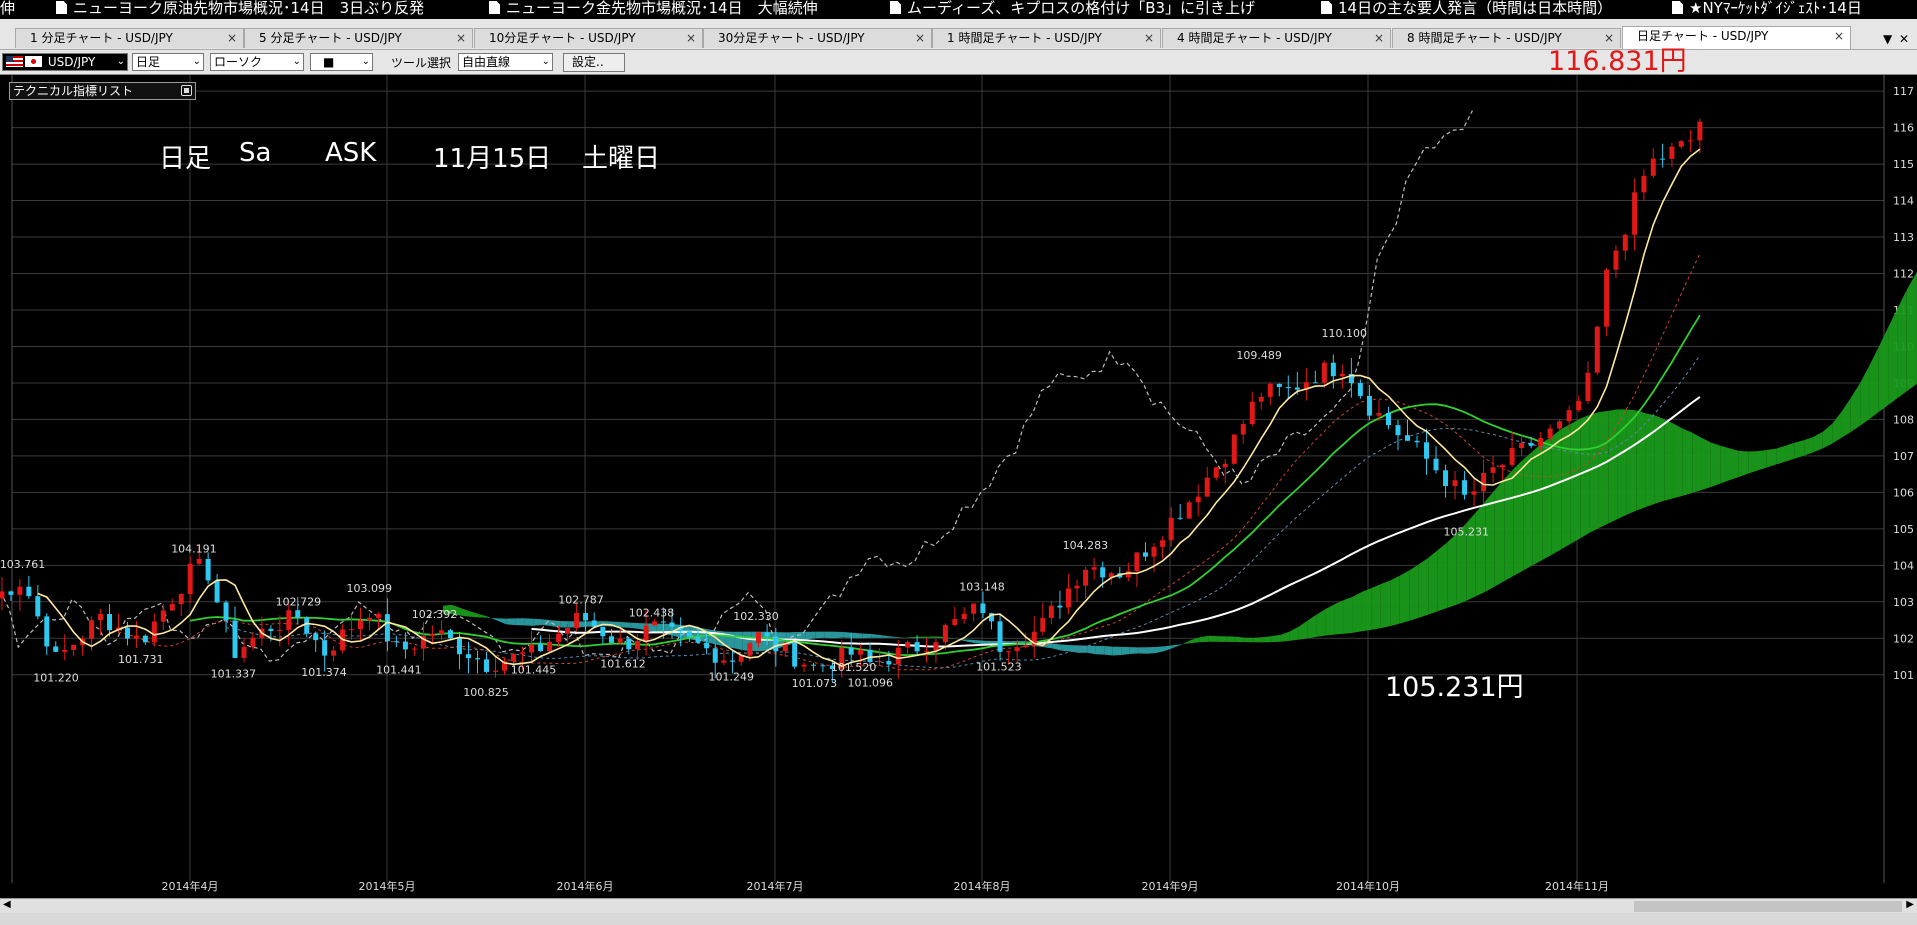  Describe the element at coordinates (1910, 904) in the screenshot. I see `scroll-right-icon: ▶` at that location.